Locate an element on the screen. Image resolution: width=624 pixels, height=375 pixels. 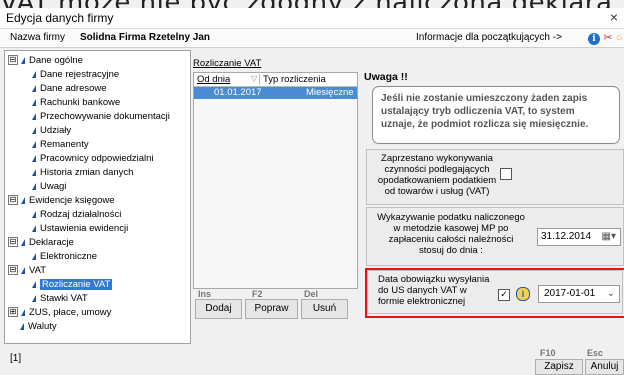
tree-node-remanenty: Remanenty is located at coordinates (60, 144).